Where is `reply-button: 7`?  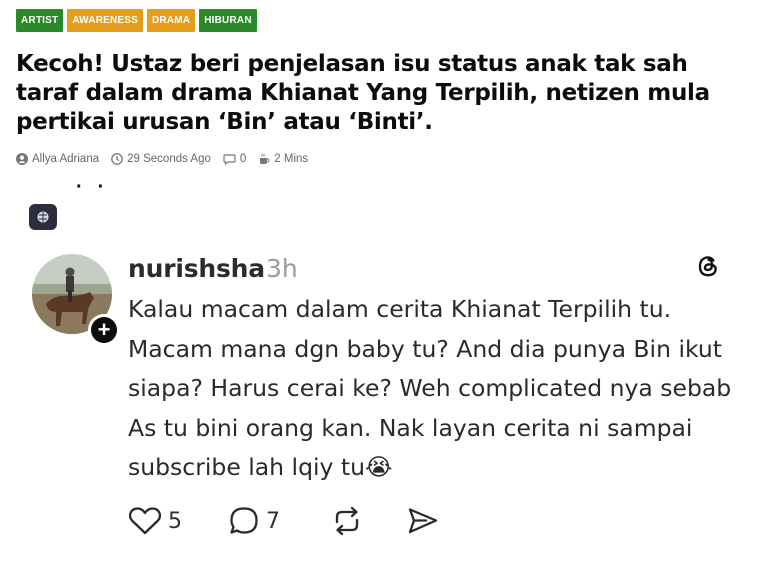
reply-button: 7 is located at coordinates (254, 521).